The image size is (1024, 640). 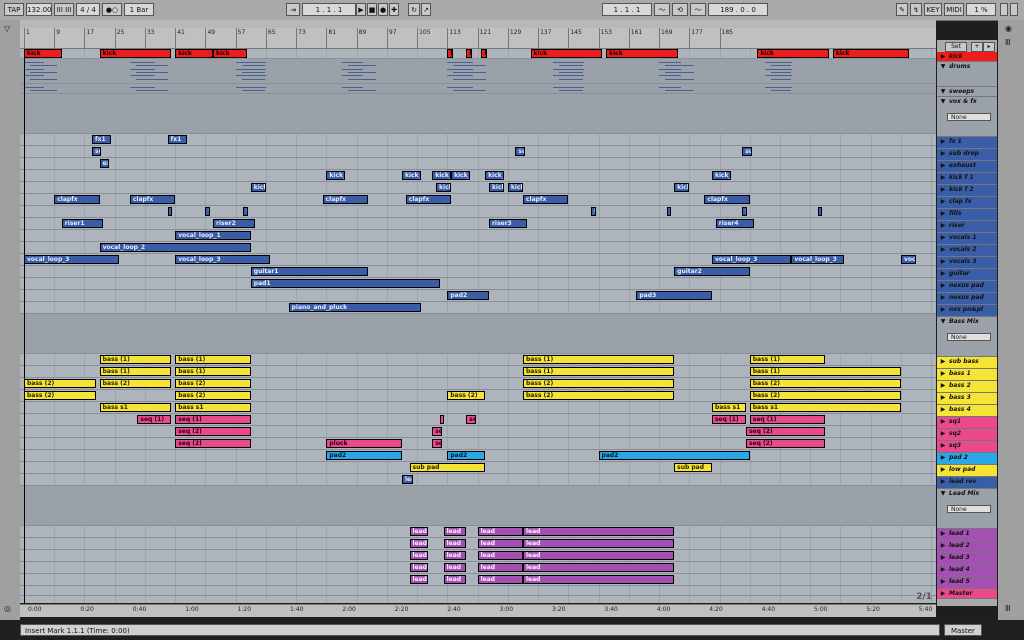 I want to click on master-selector: Master, so click(x=963, y=630).